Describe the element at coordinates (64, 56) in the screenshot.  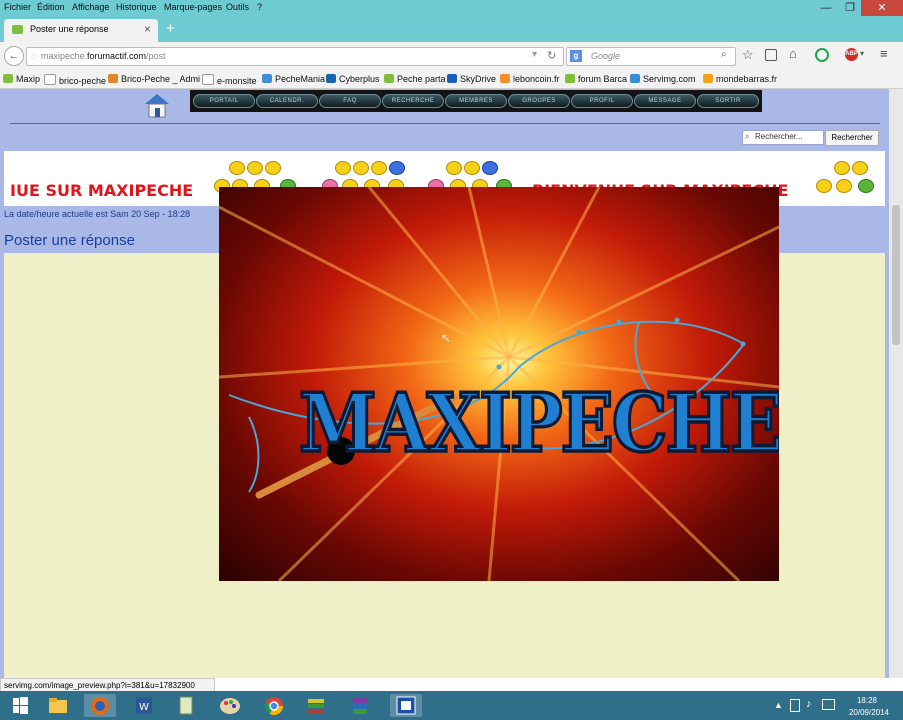
I see `url-prefix: maxipeche.` at that location.